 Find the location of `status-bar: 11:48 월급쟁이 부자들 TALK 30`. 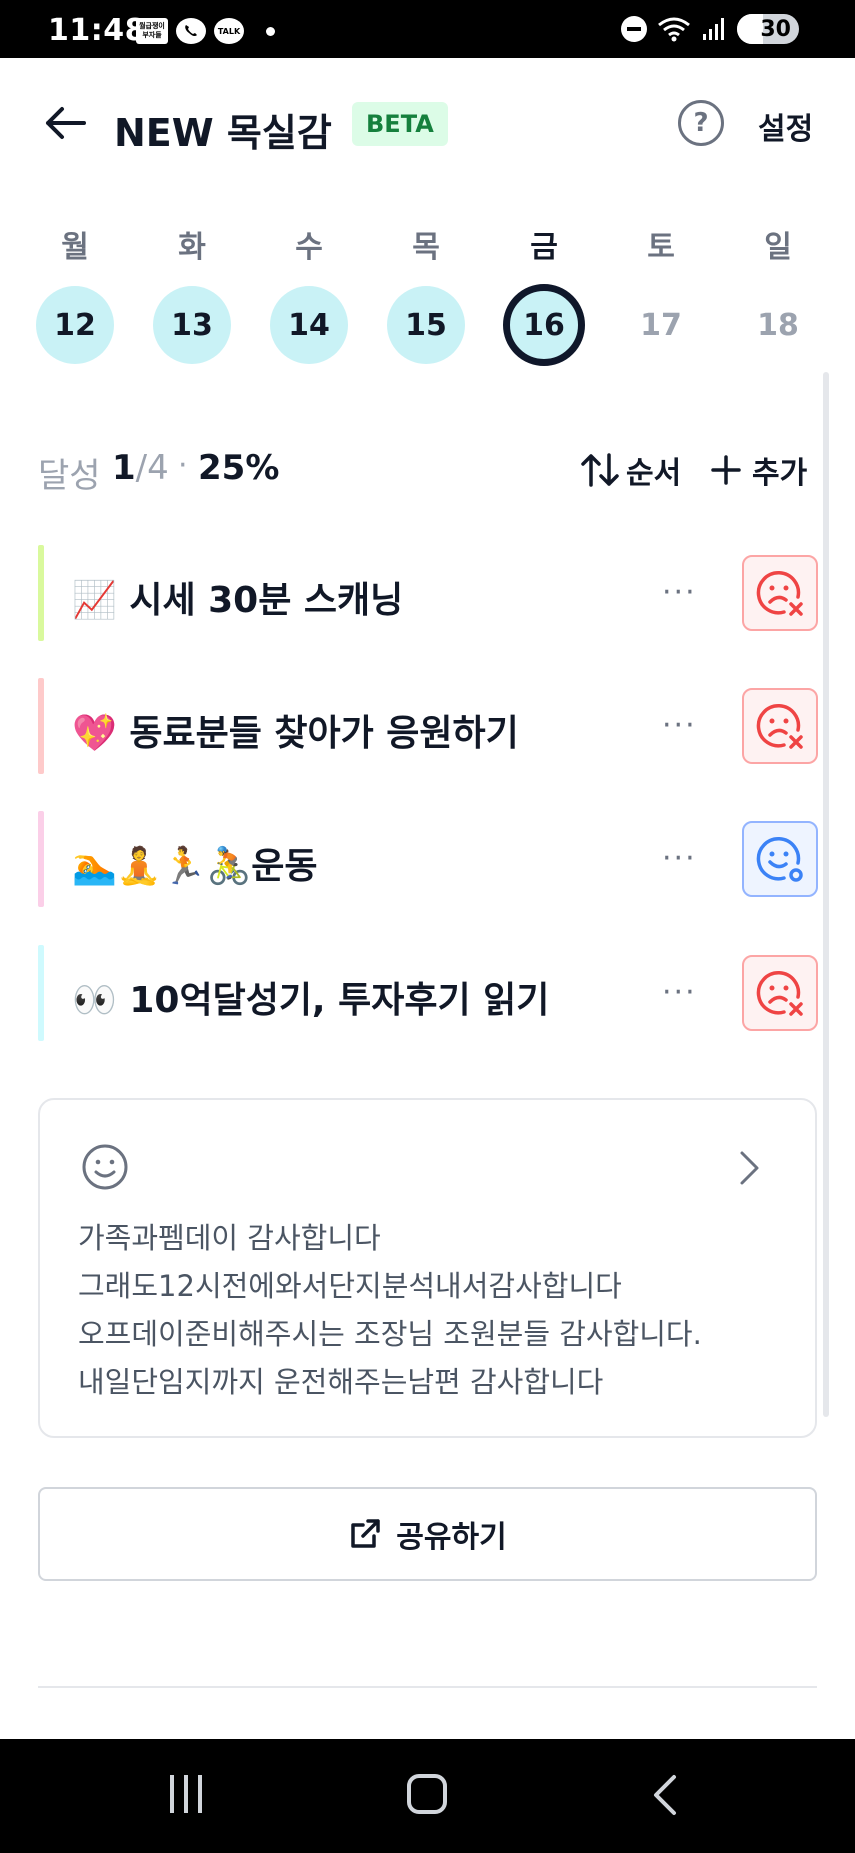

status-bar: 11:48 월급쟁이 부자들 TALK 30 is located at coordinates (427, 29).